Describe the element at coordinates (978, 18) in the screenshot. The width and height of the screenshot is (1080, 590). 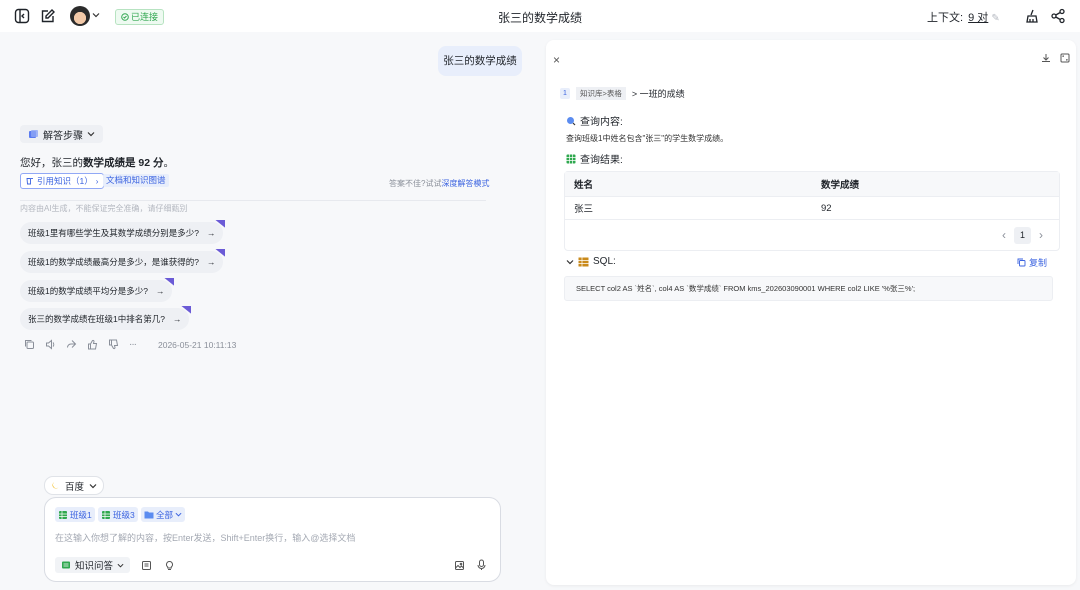
I see `context-value: 9 对` at that location.